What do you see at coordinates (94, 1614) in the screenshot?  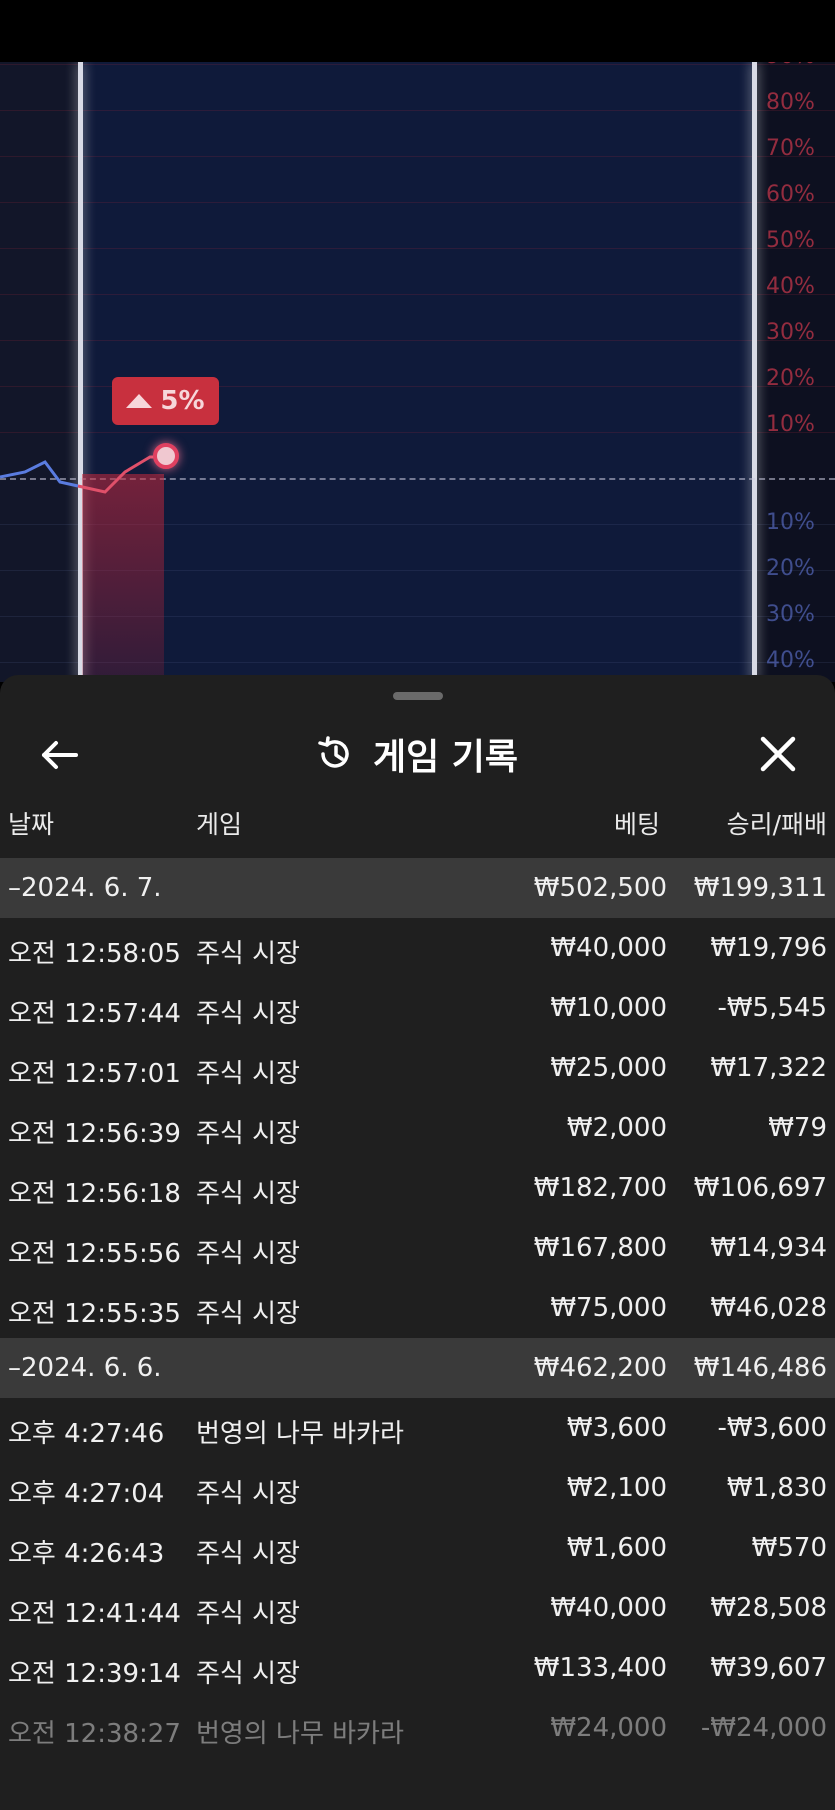 I see `cell-date: 오전 12:41:44` at bounding box center [94, 1614].